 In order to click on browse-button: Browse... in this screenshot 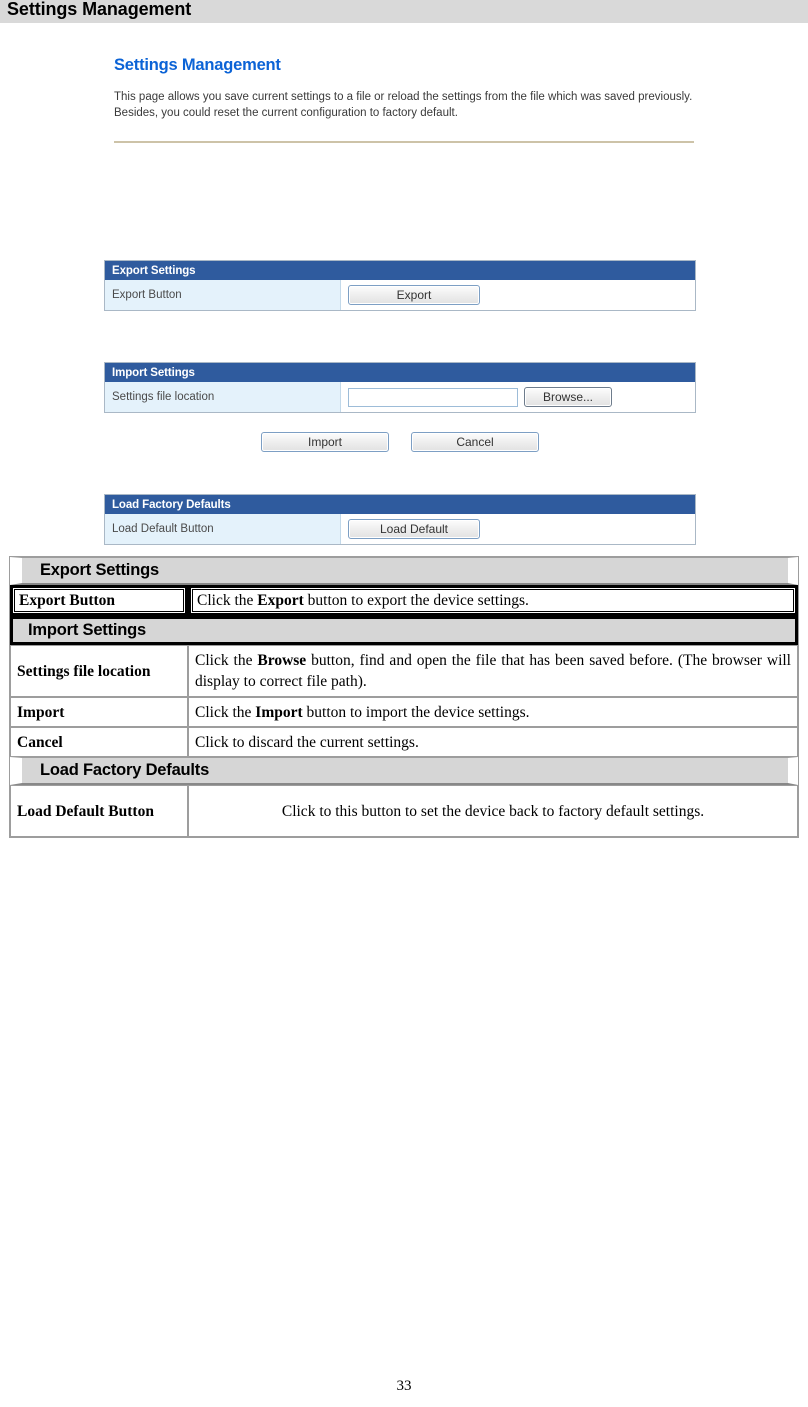, I will do `click(568, 397)`.